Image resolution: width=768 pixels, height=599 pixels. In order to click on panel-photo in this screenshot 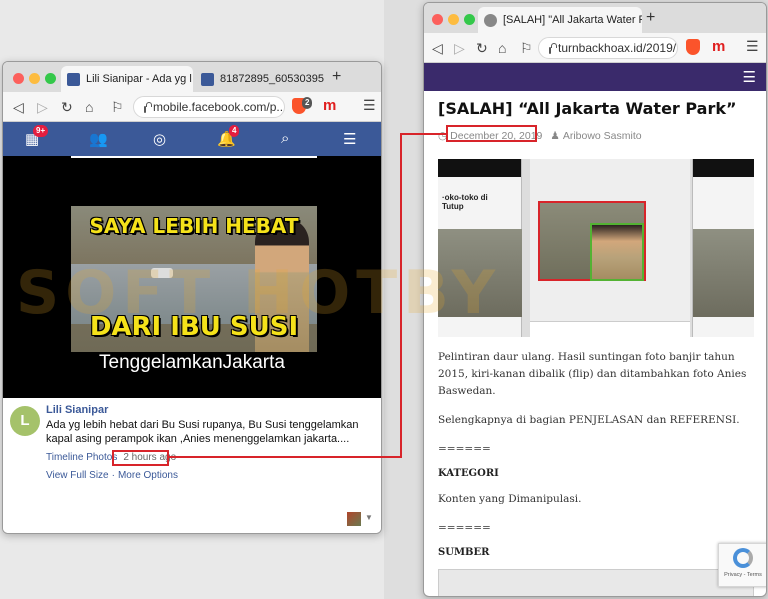, I will do `click(723, 273)`.